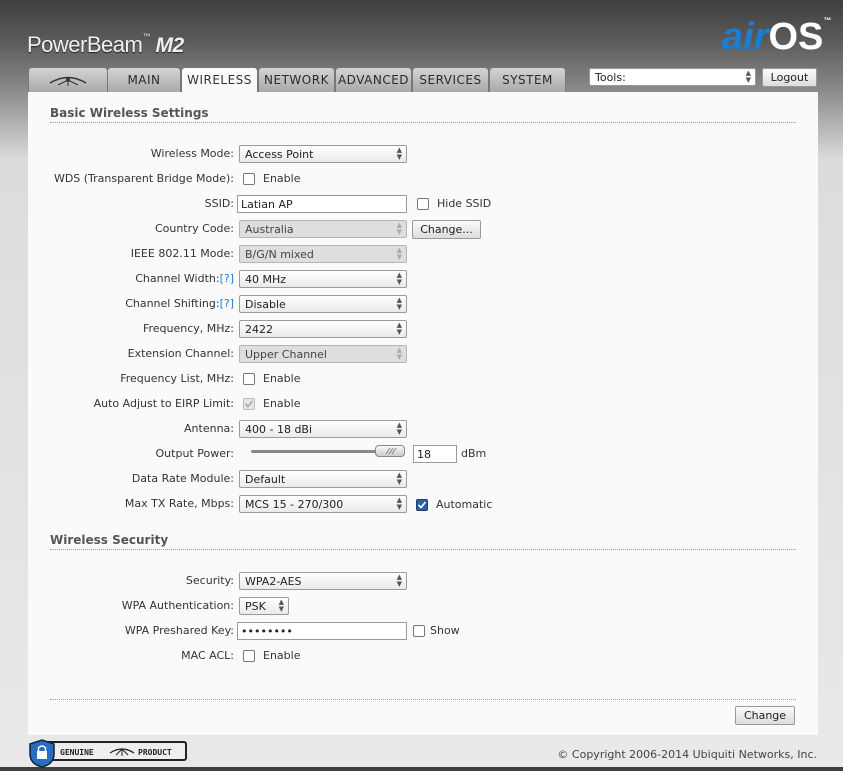 This screenshot has width=843, height=771. I want to click on mac-acl-checkbox, so click(249, 656).